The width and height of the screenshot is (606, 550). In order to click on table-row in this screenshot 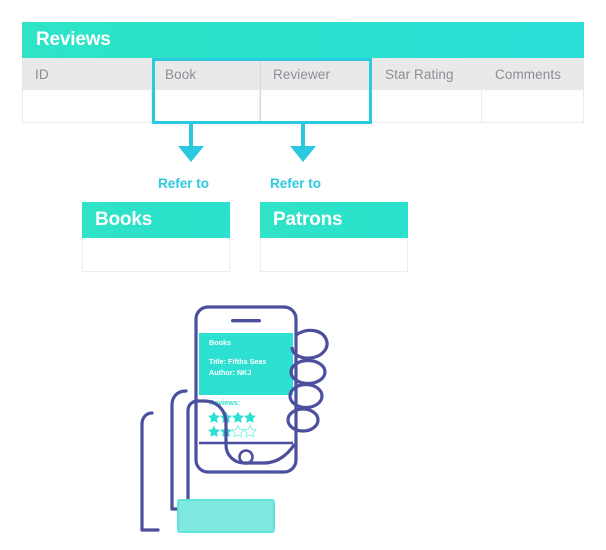, I will do `click(303, 106)`.